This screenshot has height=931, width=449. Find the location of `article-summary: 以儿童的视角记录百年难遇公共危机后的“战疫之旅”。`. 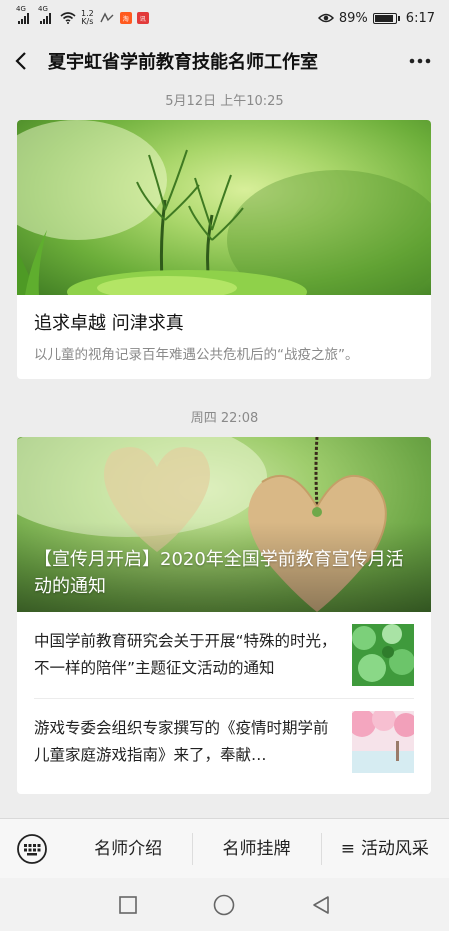

article-summary: 以儿童的视角记录百年难遇公共危机后的“战疫之旅”。 is located at coordinates (196, 355).